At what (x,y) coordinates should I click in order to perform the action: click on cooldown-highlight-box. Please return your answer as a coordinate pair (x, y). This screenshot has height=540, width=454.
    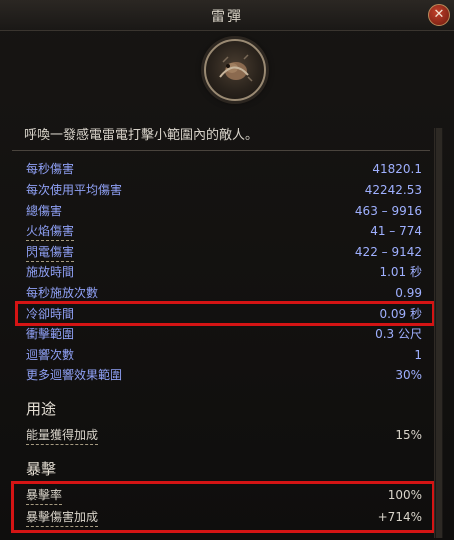
    Looking at the image, I should click on (225, 313).